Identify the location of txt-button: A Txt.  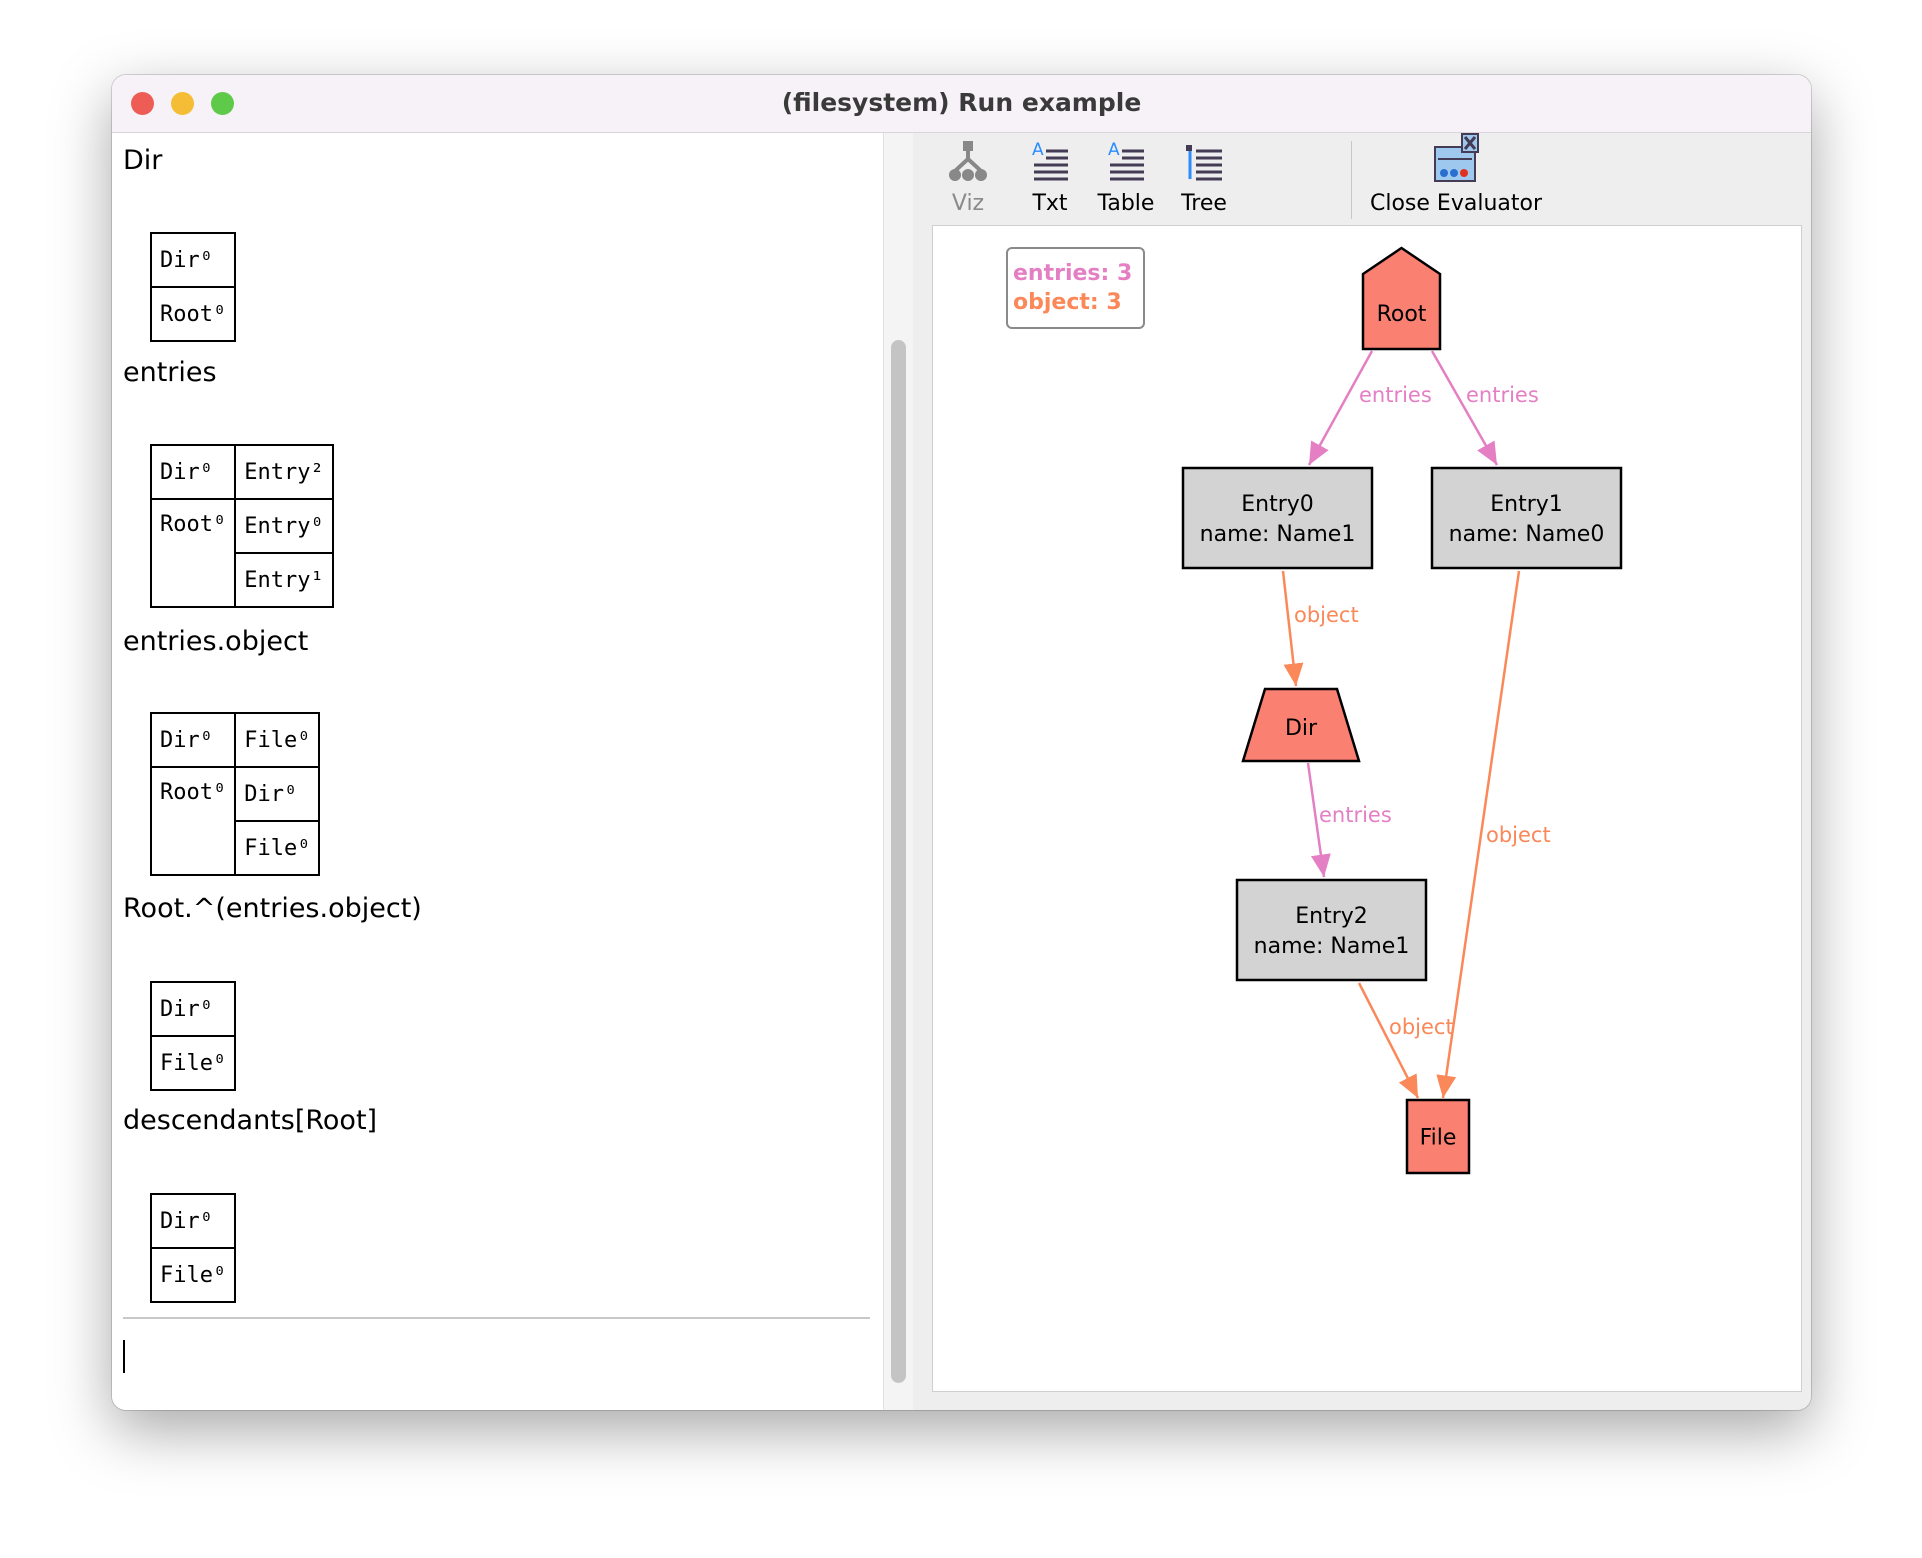
(1050, 179).